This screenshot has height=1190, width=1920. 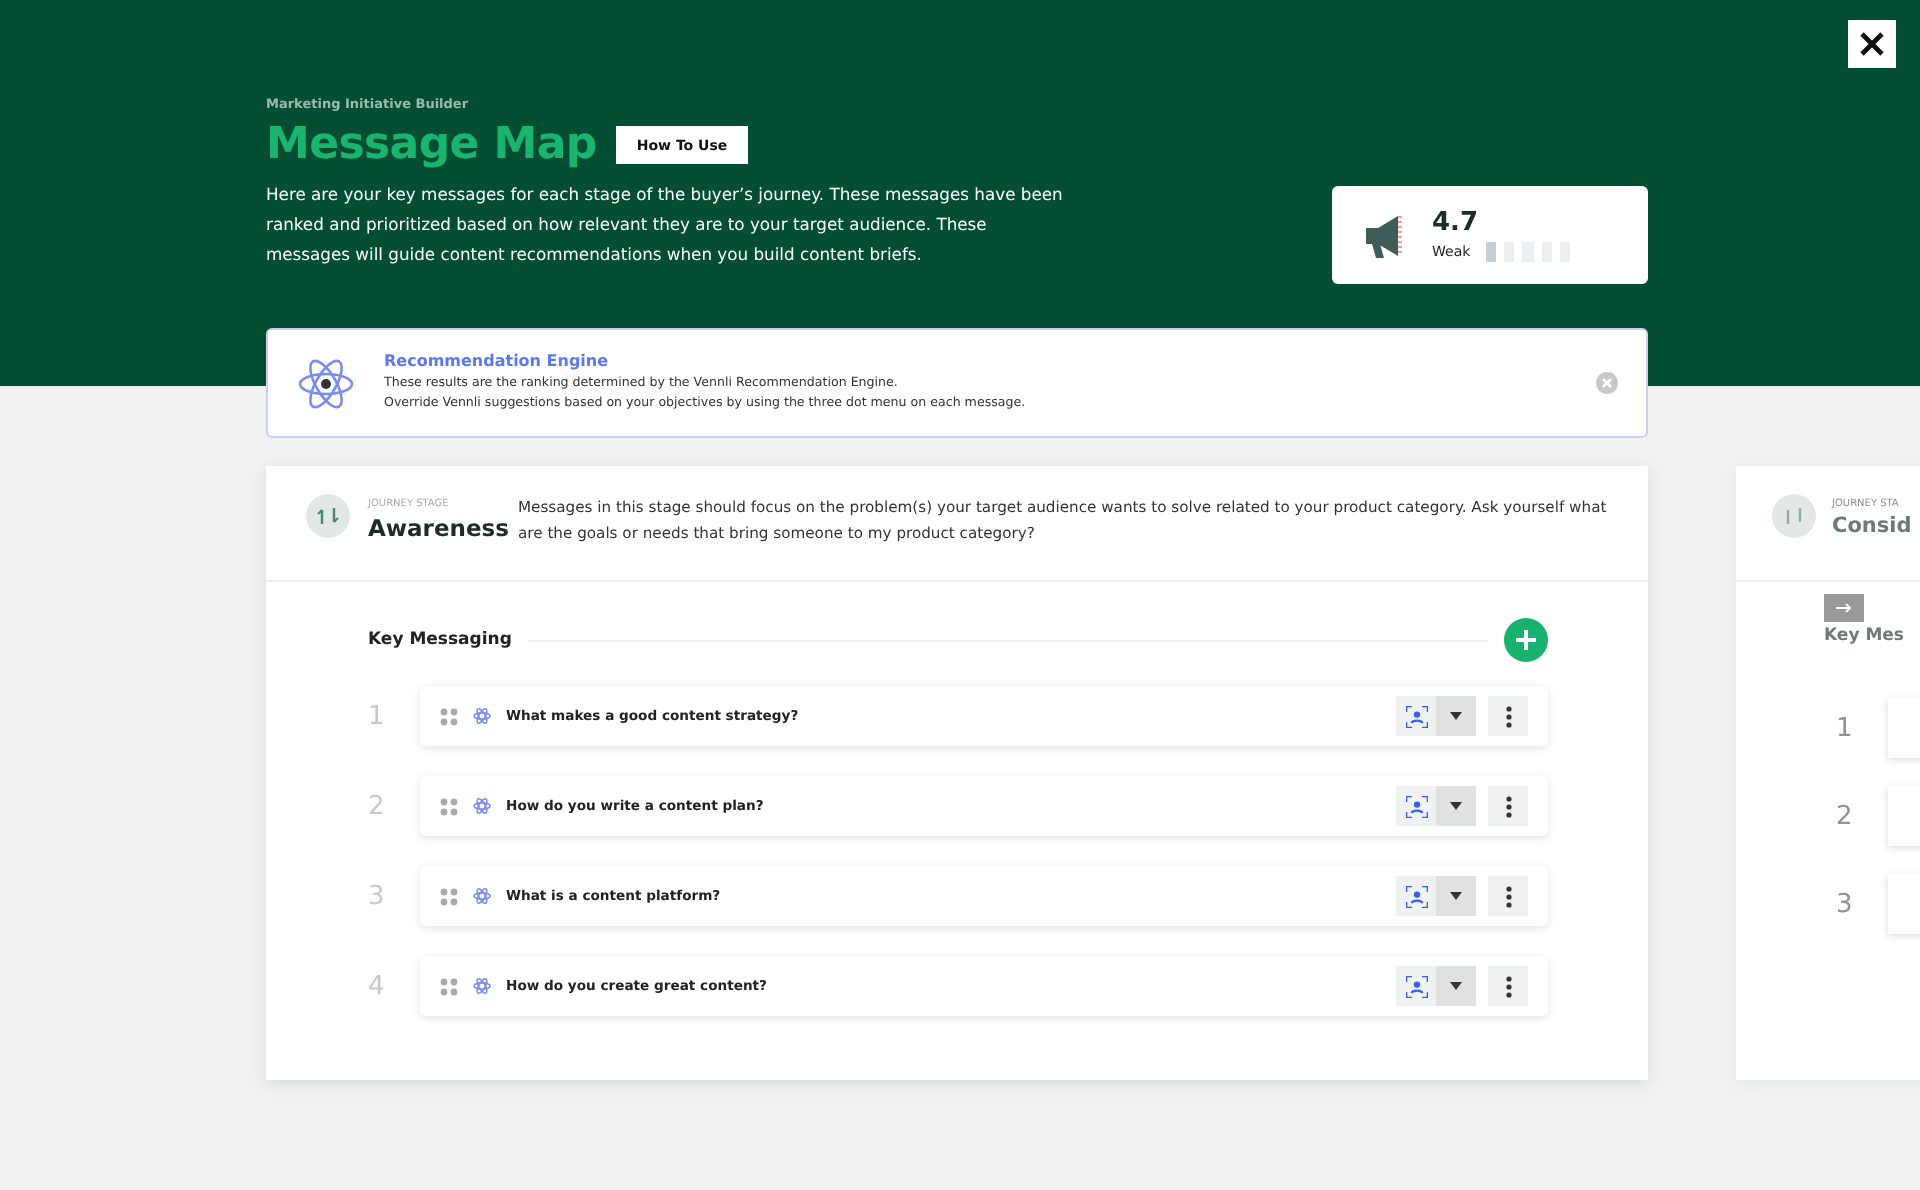 I want to click on rank-number: 3, so click(x=1845, y=904).